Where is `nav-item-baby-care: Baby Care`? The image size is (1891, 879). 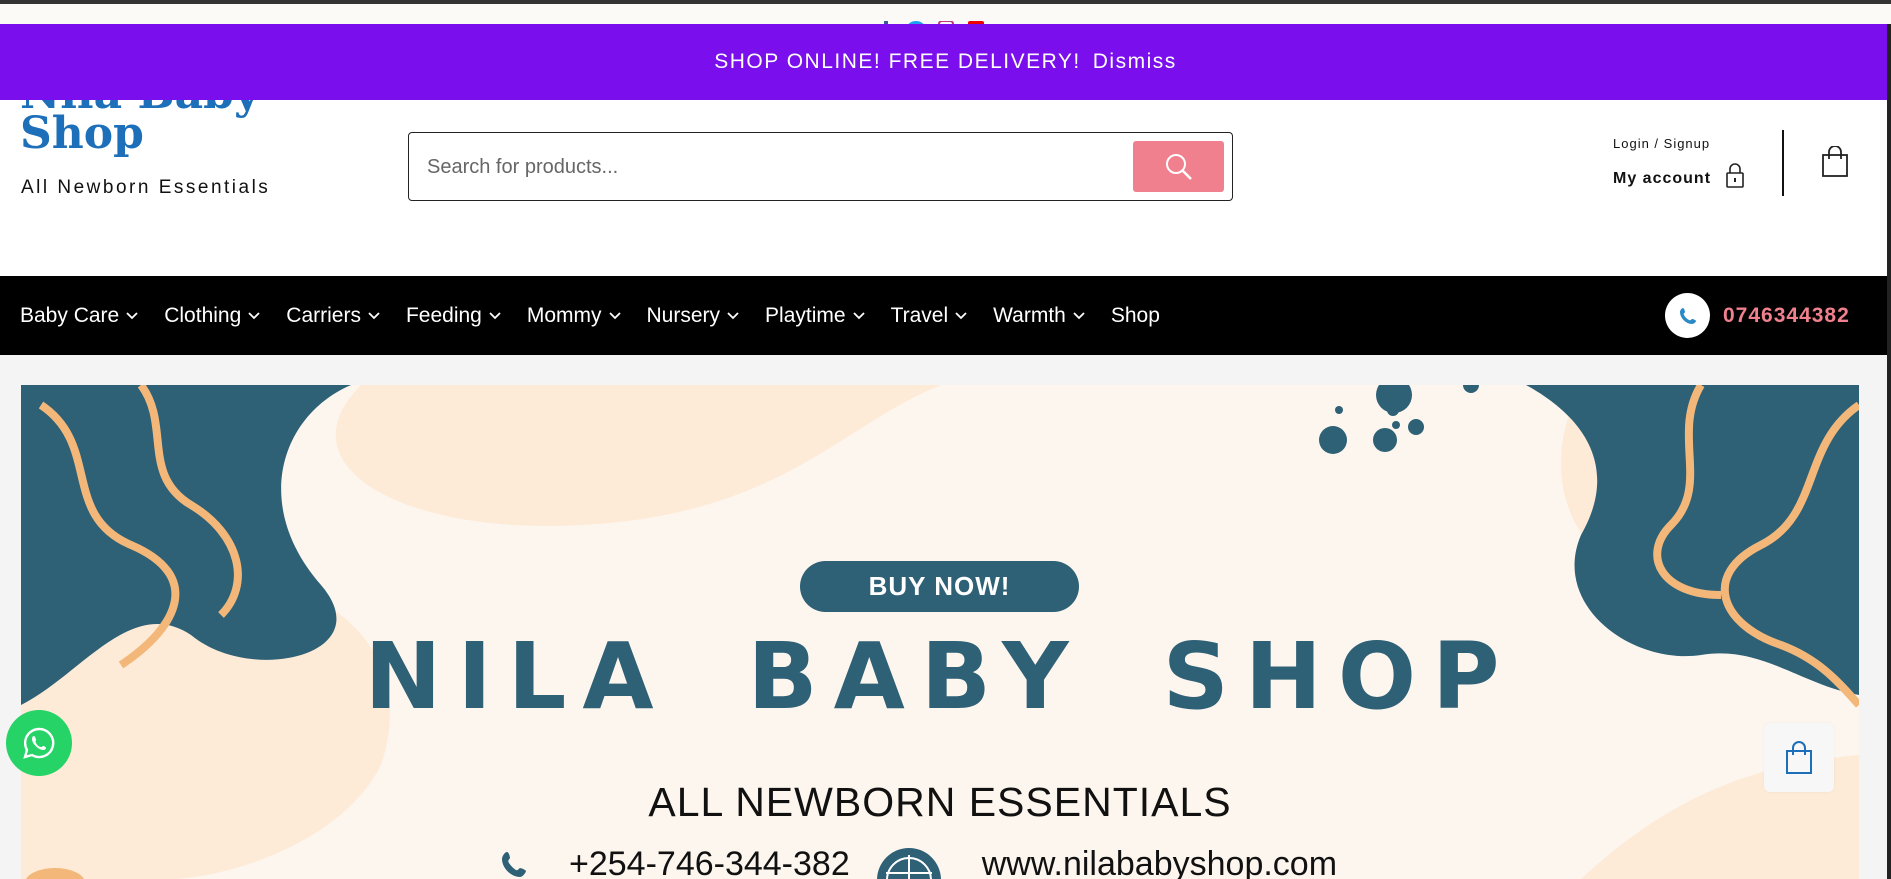
nav-item-baby-care: Baby Care is located at coordinates (79, 316).